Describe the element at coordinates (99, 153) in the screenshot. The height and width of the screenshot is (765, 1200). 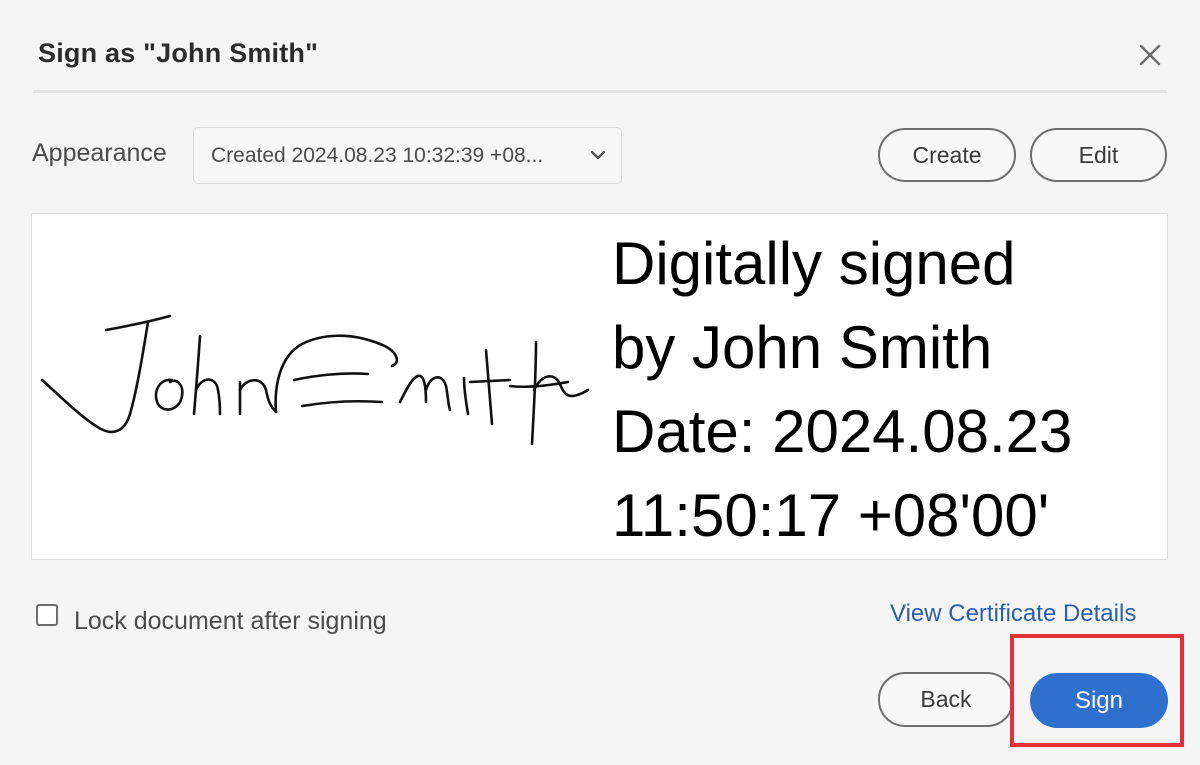
I see `appearance-label: Appearance` at that location.